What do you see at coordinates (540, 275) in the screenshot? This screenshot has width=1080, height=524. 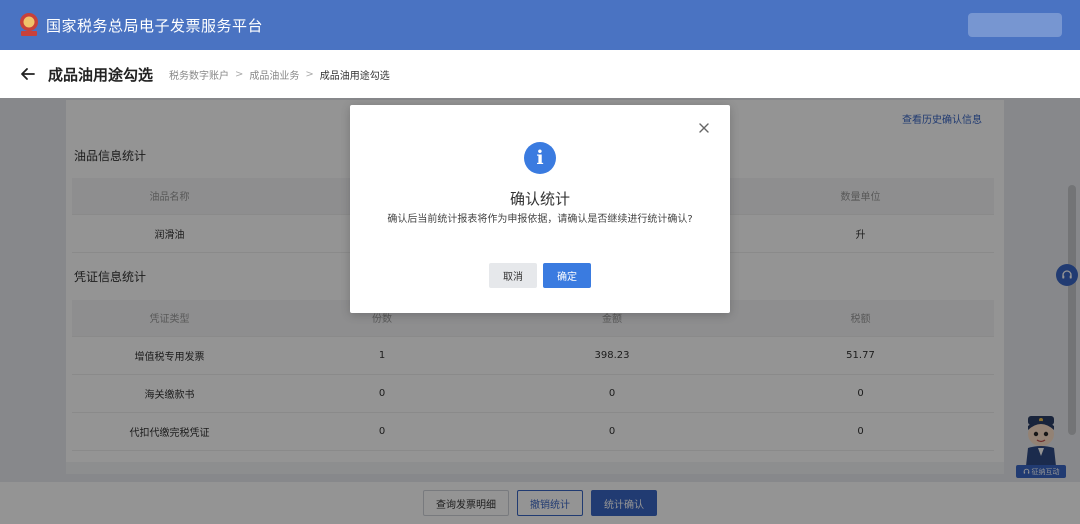 I see `dialog-actions: 取消 确定` at bounding box center [540, 275].